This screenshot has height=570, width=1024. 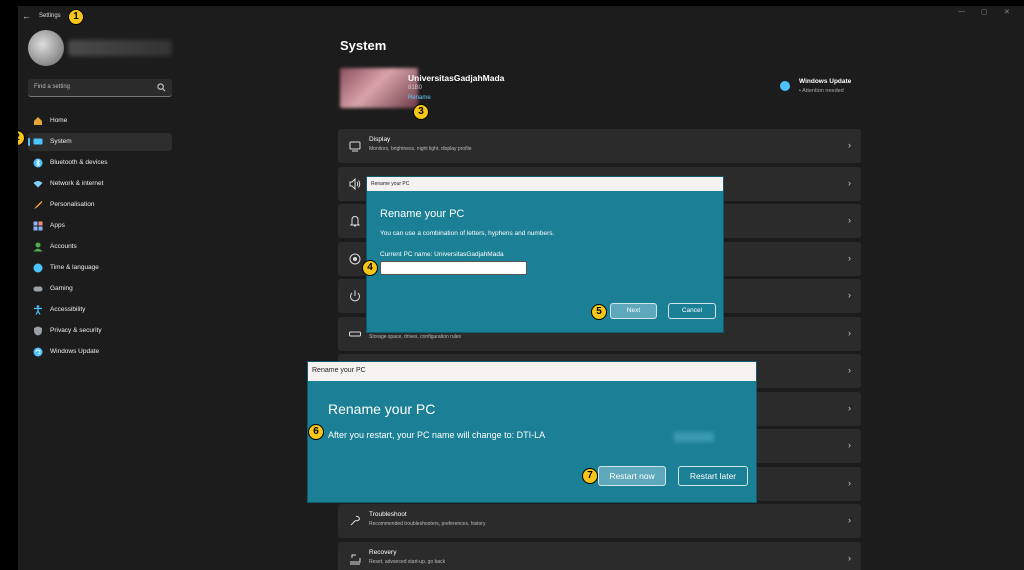 I want to click on sidebar-item-system: System, so click(x=100, y=142).